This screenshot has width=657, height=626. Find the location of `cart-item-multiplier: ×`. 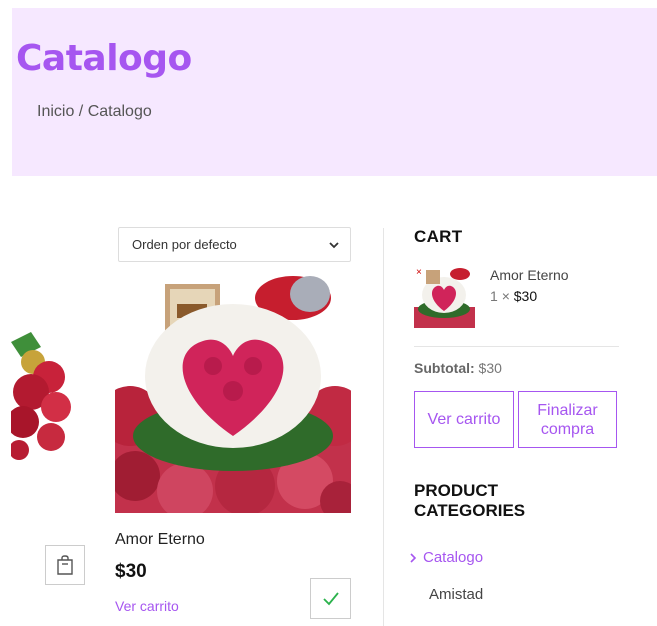

cart-item-multiplier: × is located at coordinates (505, 296).